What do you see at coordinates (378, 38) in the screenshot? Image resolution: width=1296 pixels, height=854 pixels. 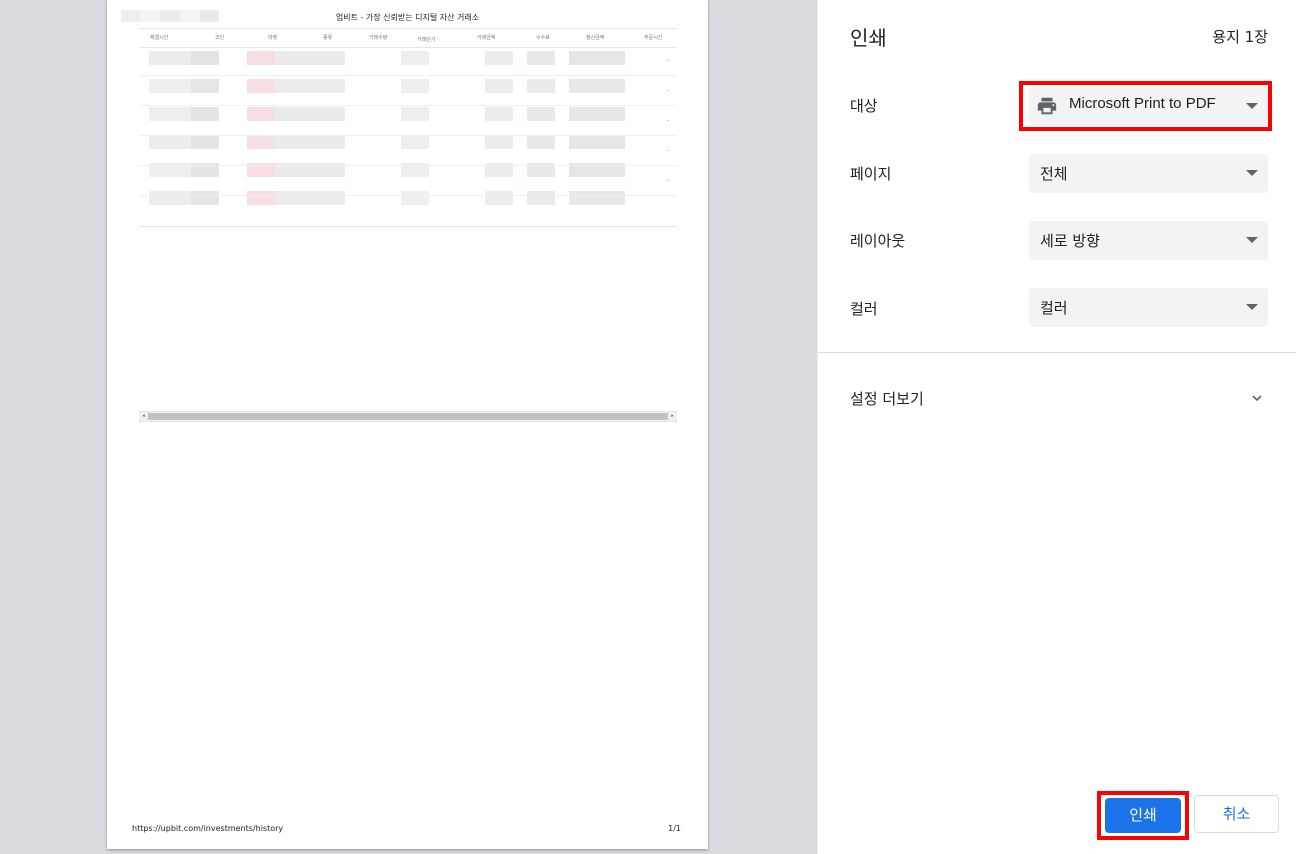 I see `table-header-cell: 거래수량` at bounding box center [378, 38].